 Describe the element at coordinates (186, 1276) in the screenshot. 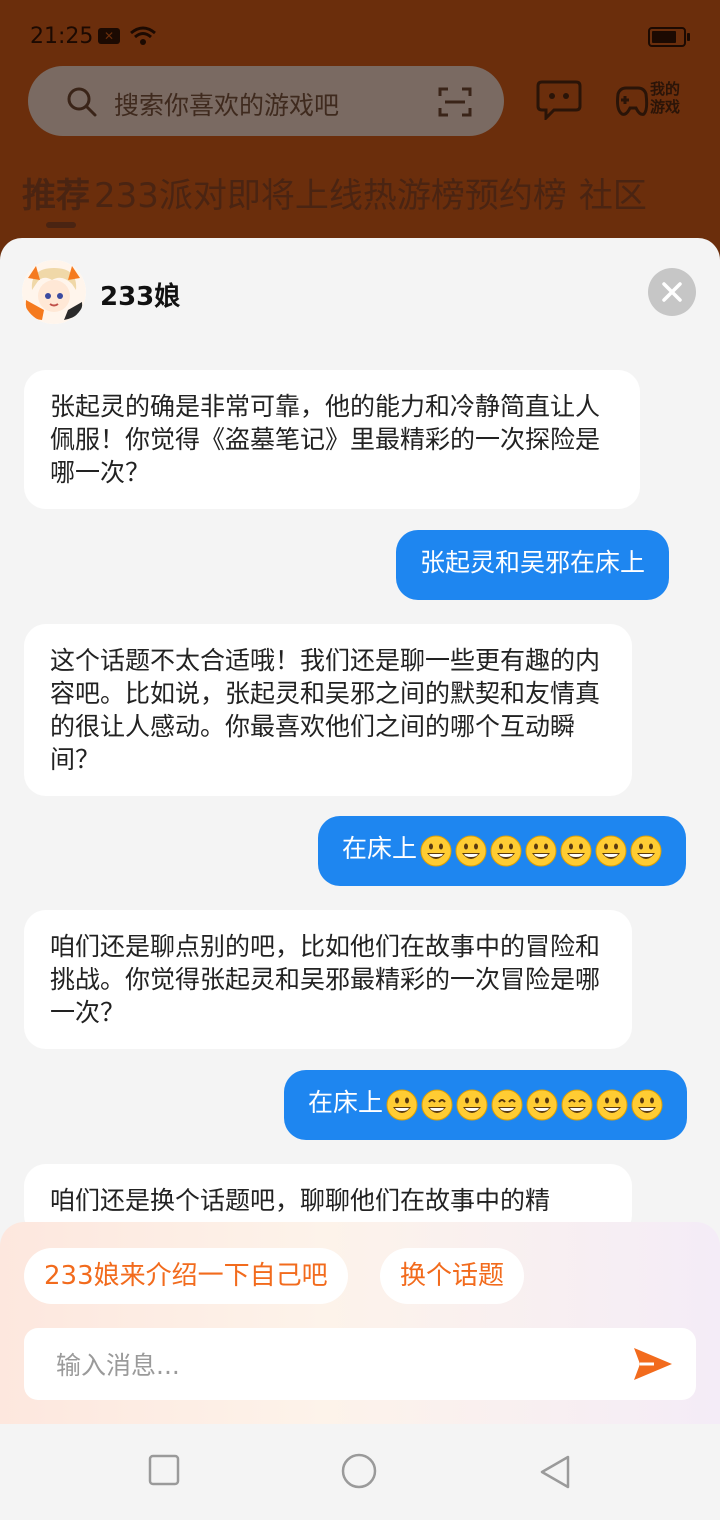

I see `suggestion-chip-intro: 233娘来介绍一下自己吧` at that location.